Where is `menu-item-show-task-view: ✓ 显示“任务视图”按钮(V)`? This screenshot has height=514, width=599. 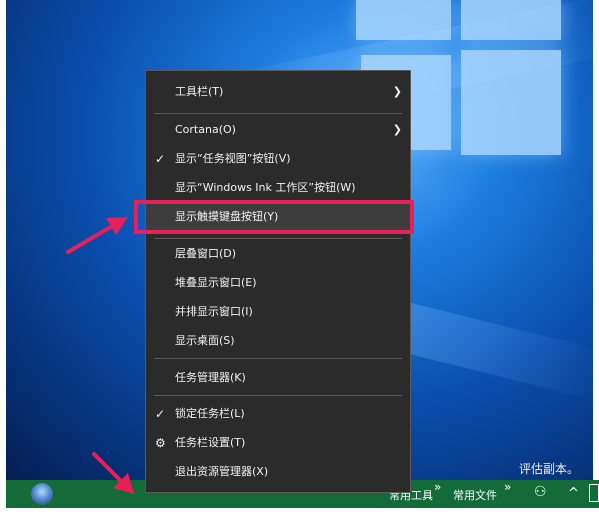 menu-item-show-task-view: ✓ 显示“任务视图”按钮(V) is located at coordinates (278, 159).